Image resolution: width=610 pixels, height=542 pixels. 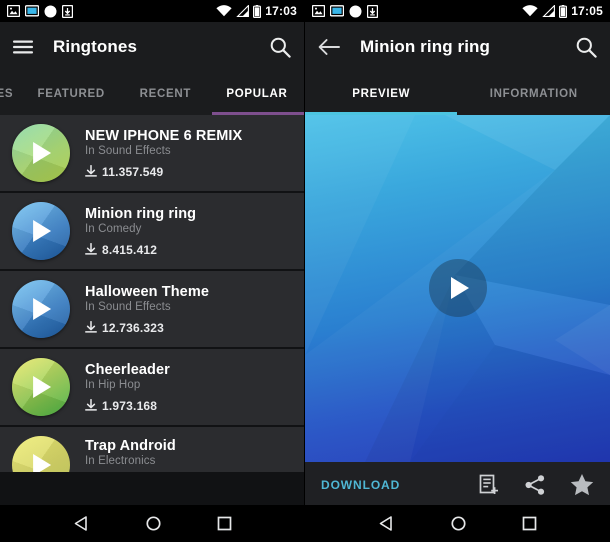 I want to click on action-bar-icons, so click(x=536, y=484).